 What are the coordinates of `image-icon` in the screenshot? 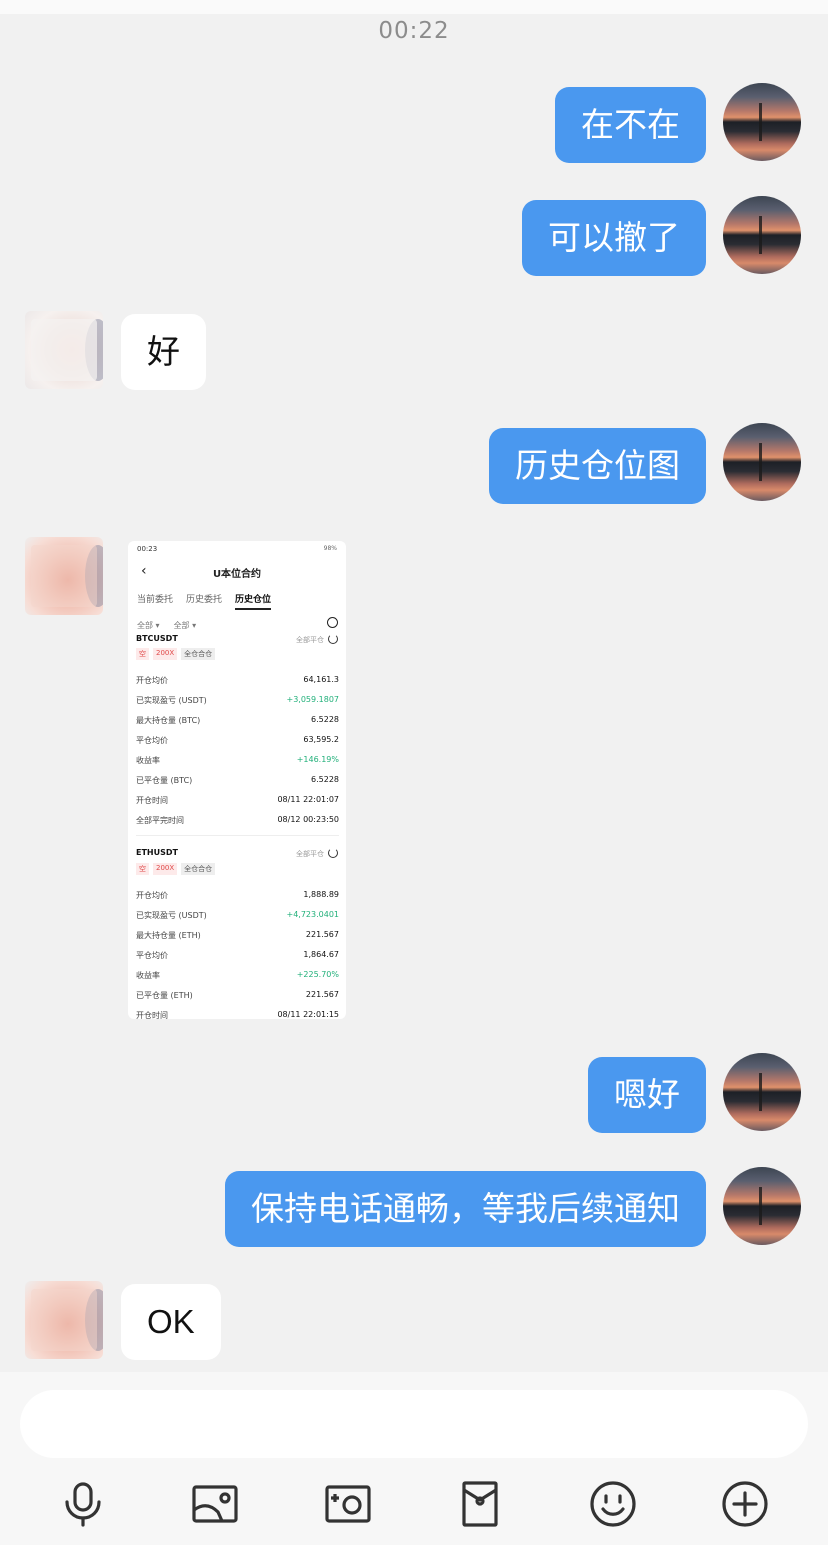 It's located at (215, 1504).